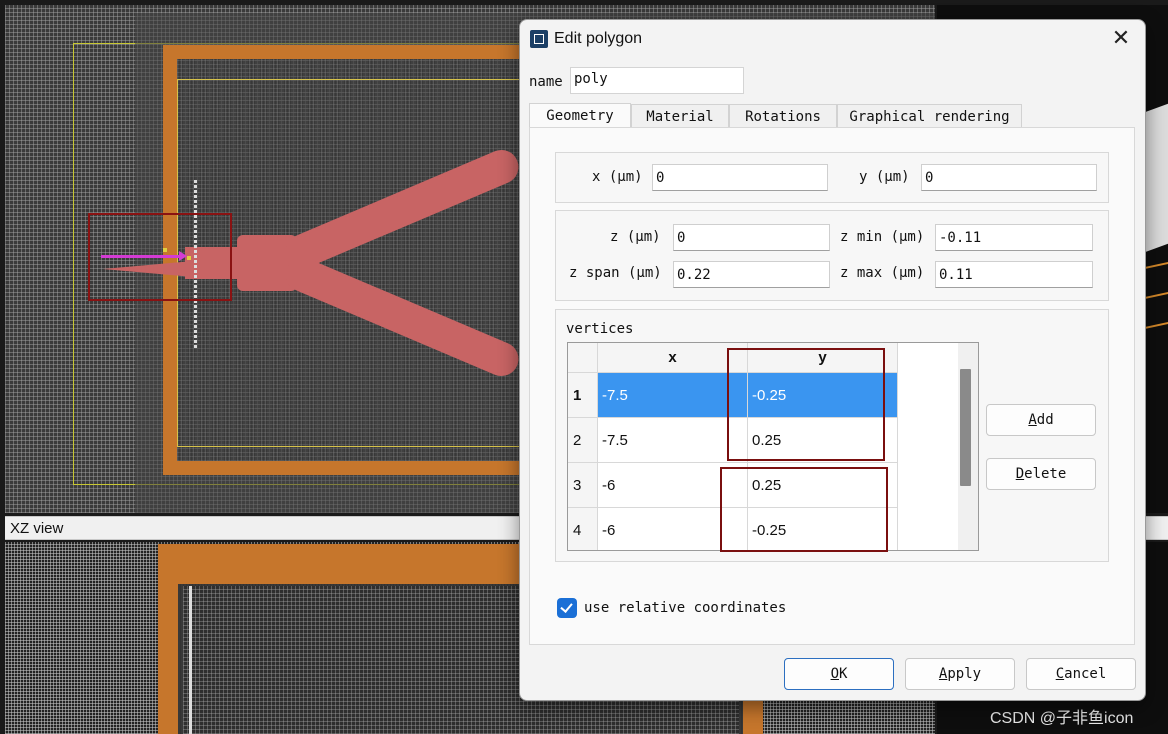 This screenshot has width=1168, height=734. I want to click on relative-coordinates-checkbox, so click(567, 608).